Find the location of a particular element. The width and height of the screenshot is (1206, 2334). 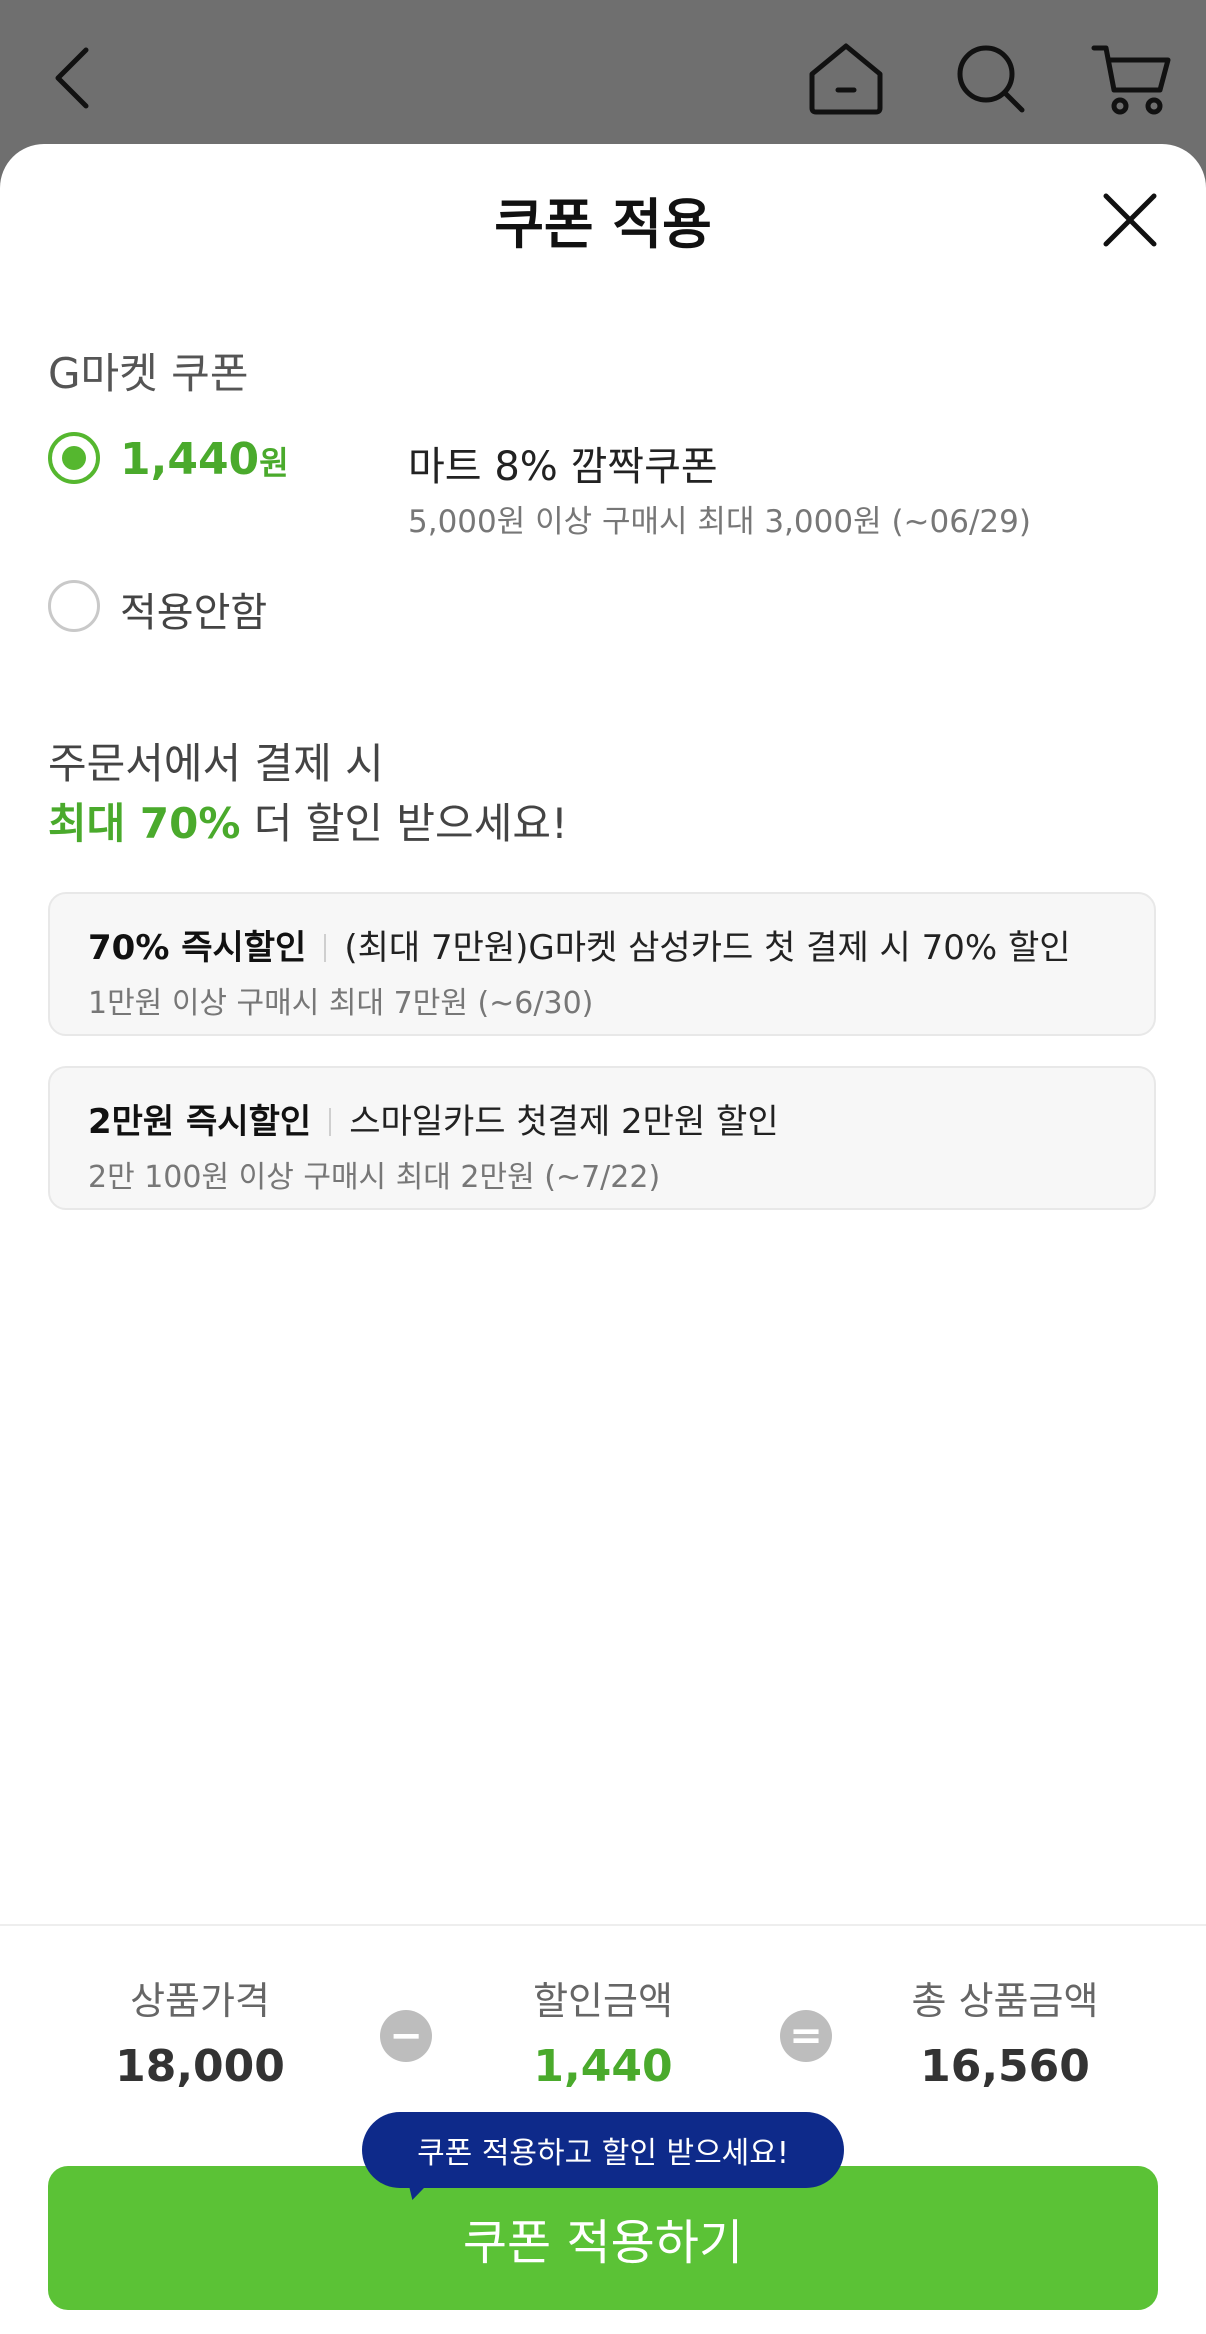

equals-icon: = is located at coordinates (806, 2036).